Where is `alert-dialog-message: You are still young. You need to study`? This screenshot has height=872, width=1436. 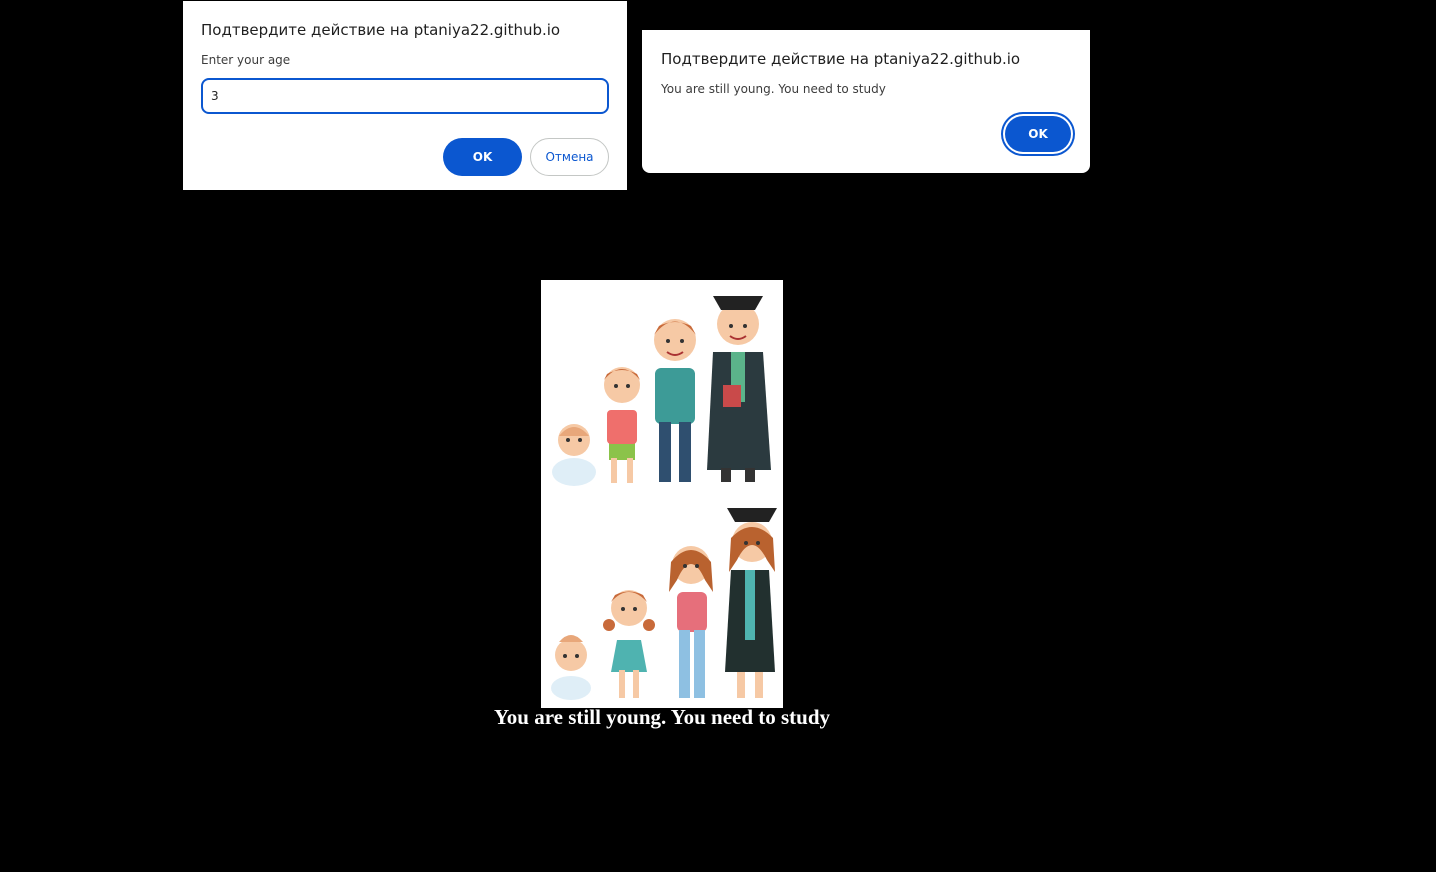 alert-dialog-message: You are still young. You need to study is located at coordinates (773, 89).